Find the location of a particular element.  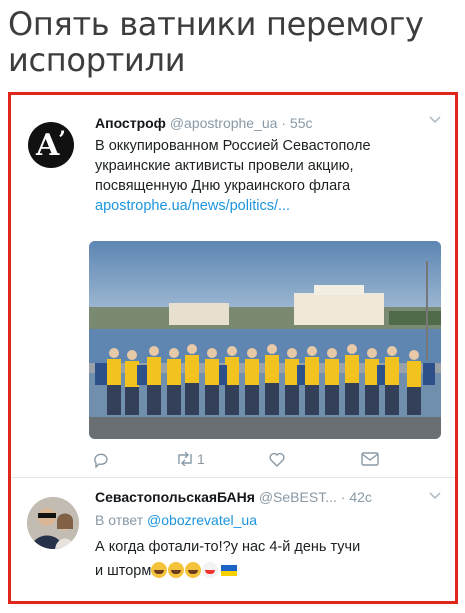

reply-prefix: В ответ is located at coordinates (119, 520).